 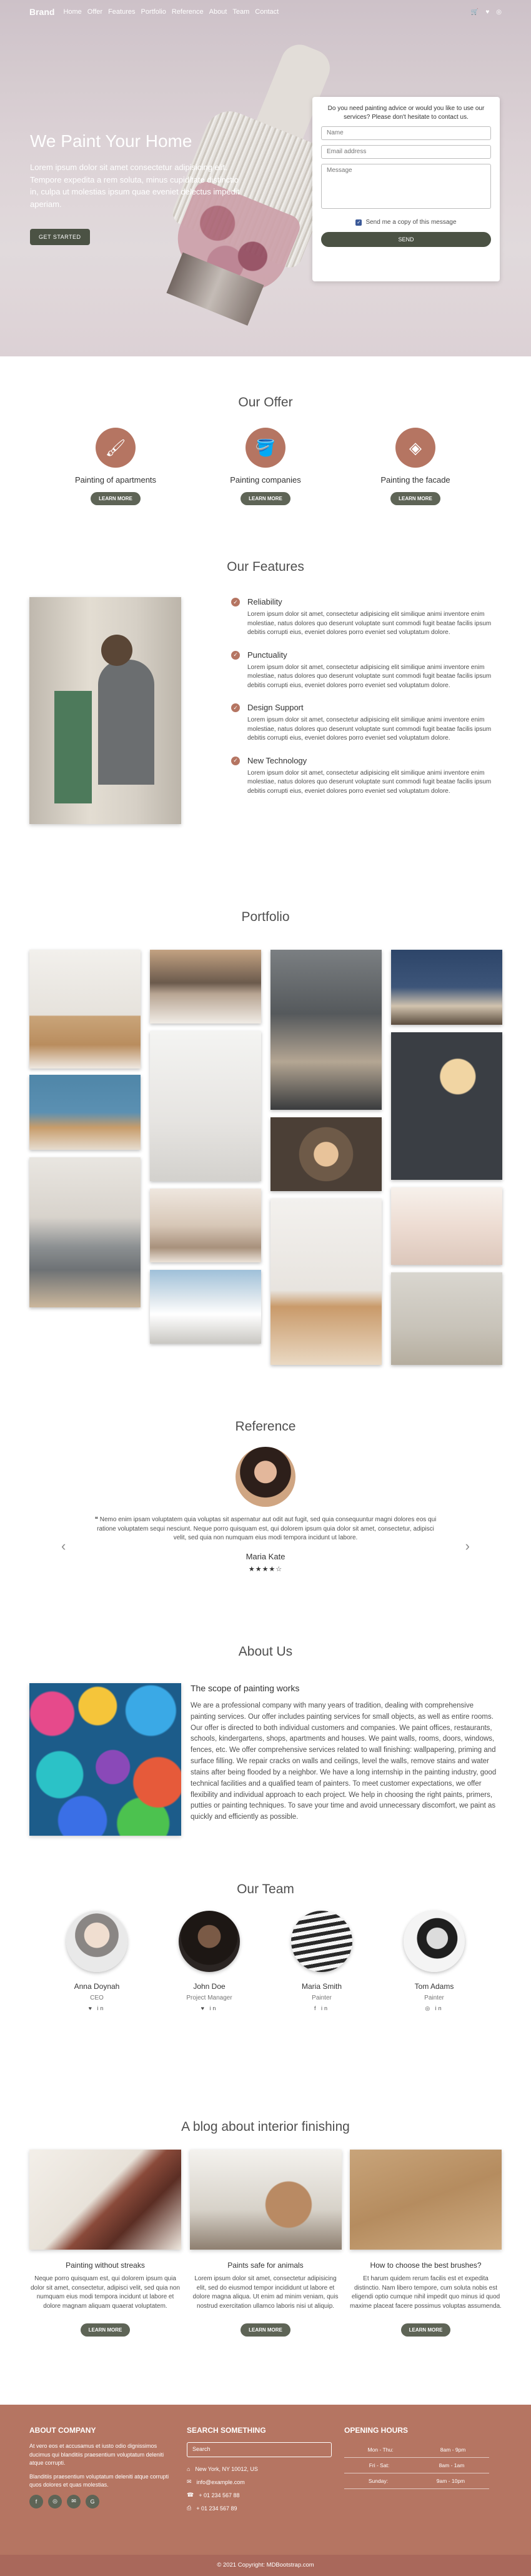 What do you see at coordinates (415, 448) in the screenshot?
I see `fill-drip-icon: ◈` at bounding box center [415, 448].